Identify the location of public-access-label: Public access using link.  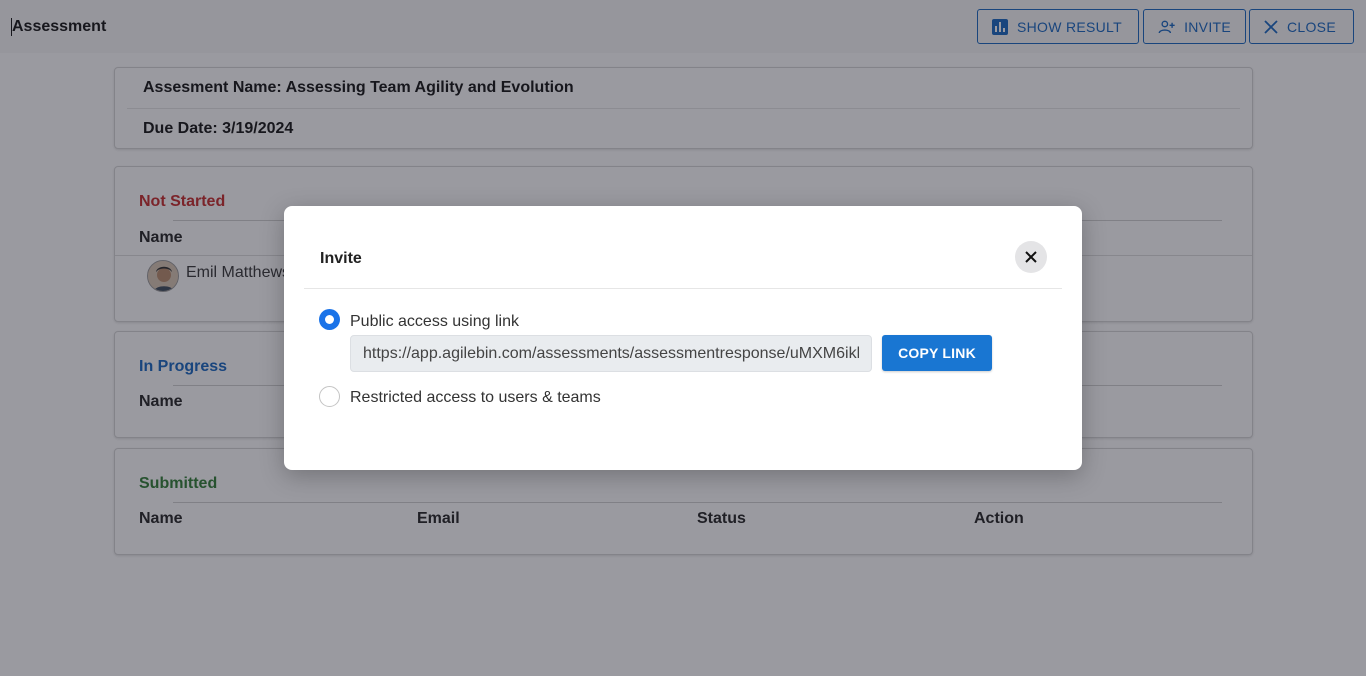
(434, 322).